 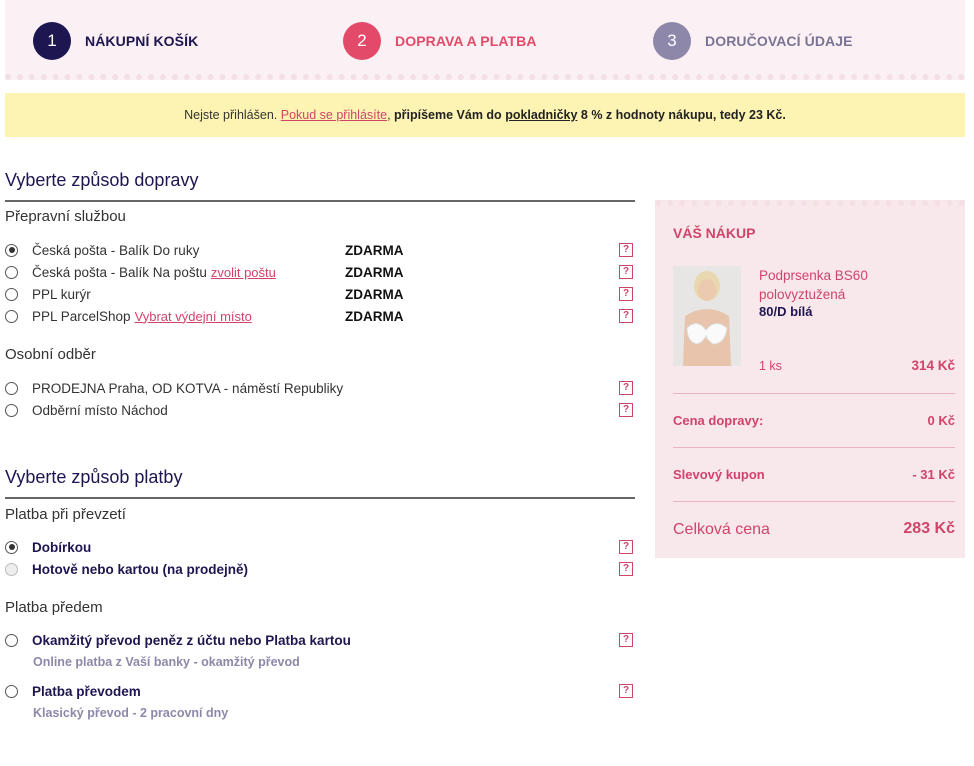 I want to click on step-cart: 1 NÁKUPNÍ KOŠÍK, so click(x=115, y=41).